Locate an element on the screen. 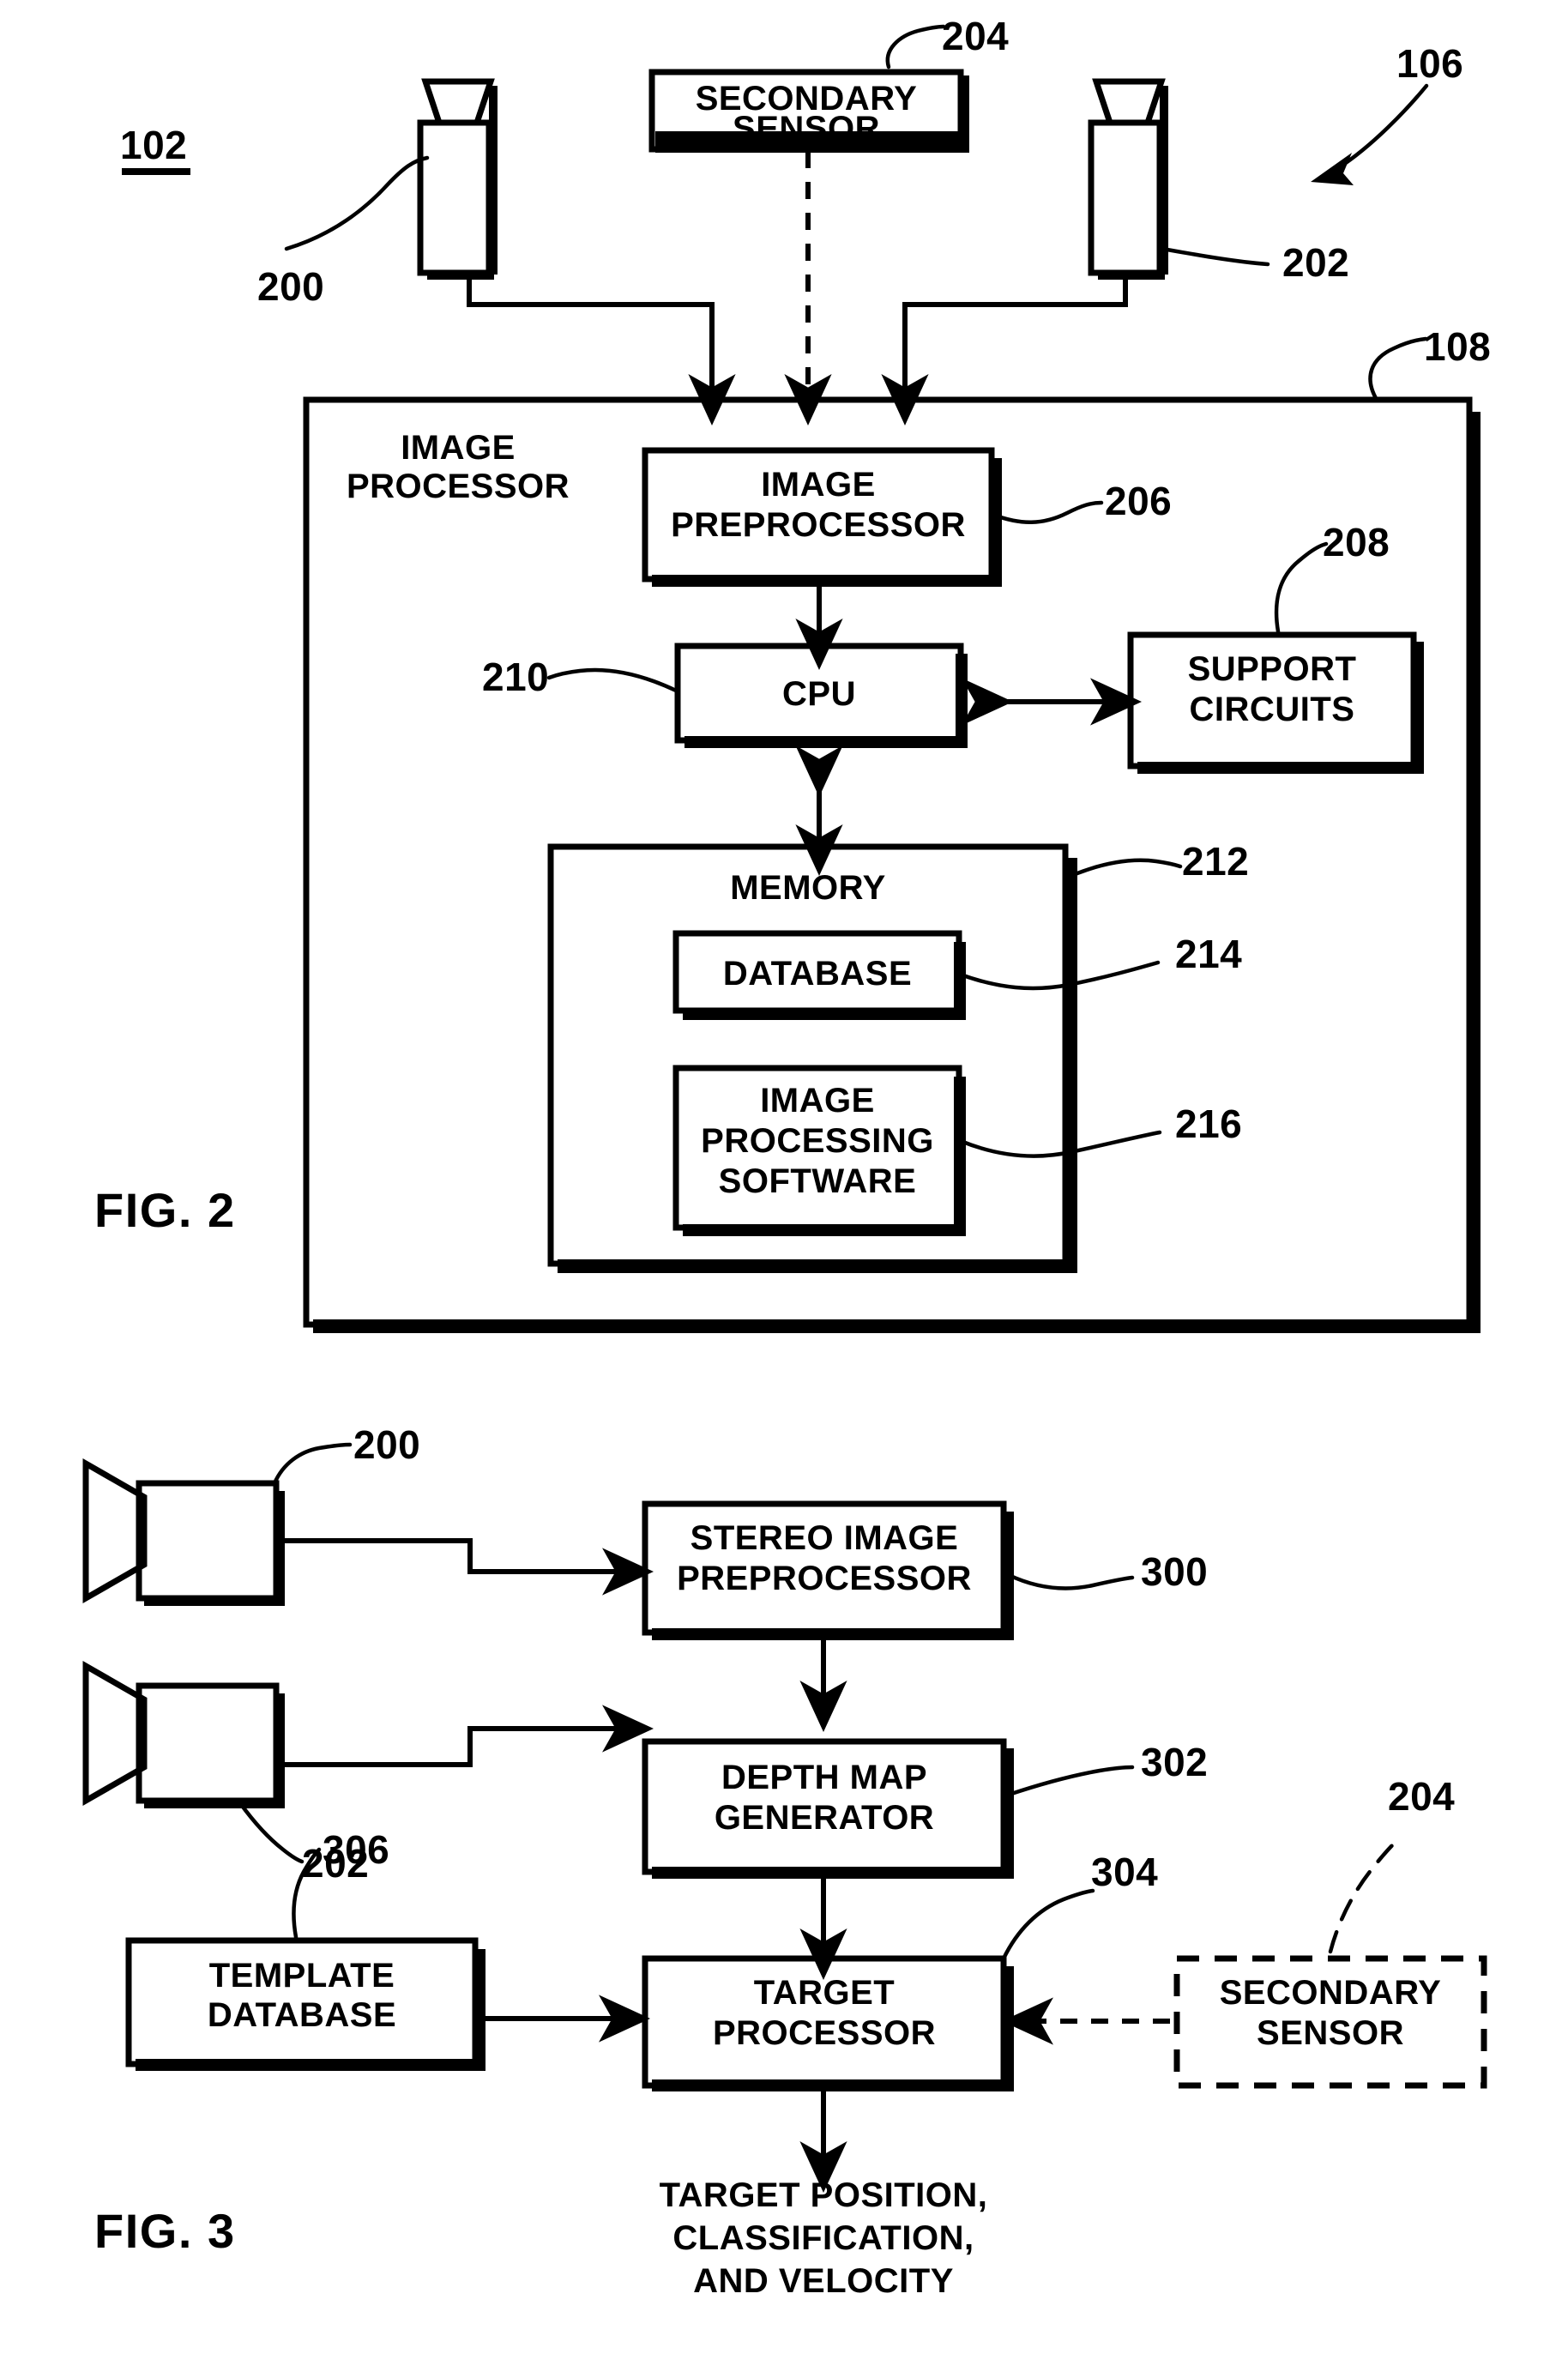 This screenshot has width=1568, height=2372. fig2-memory-ref: 212 is located at coordinates (1216, 861).